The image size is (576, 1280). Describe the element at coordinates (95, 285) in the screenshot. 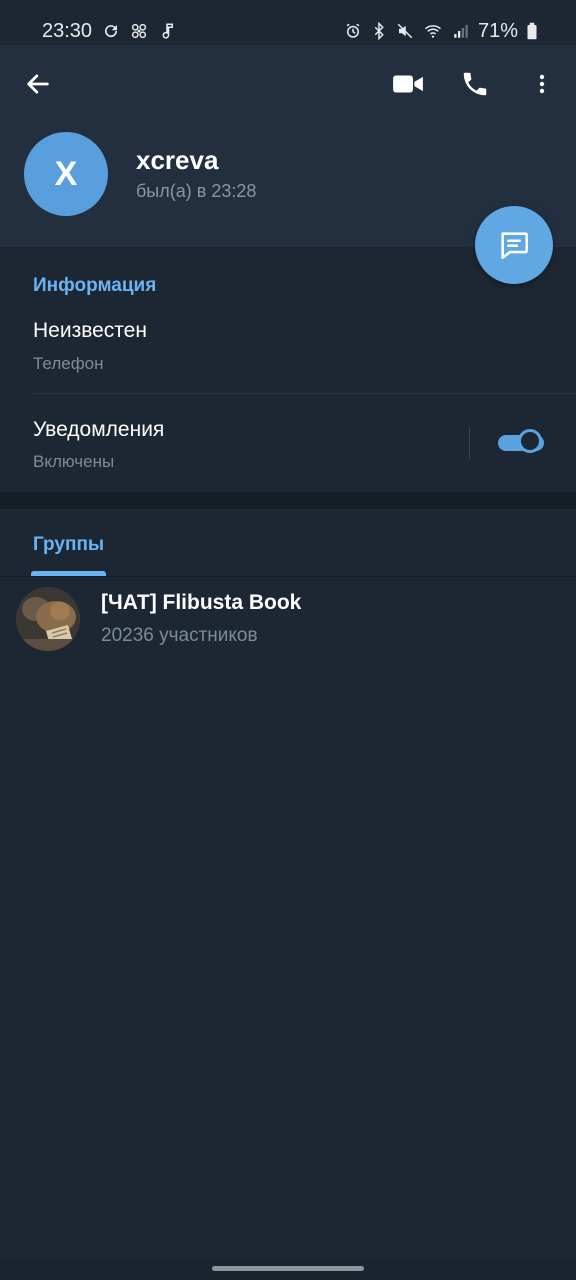

I see `info-section-title: Информация` at that location.